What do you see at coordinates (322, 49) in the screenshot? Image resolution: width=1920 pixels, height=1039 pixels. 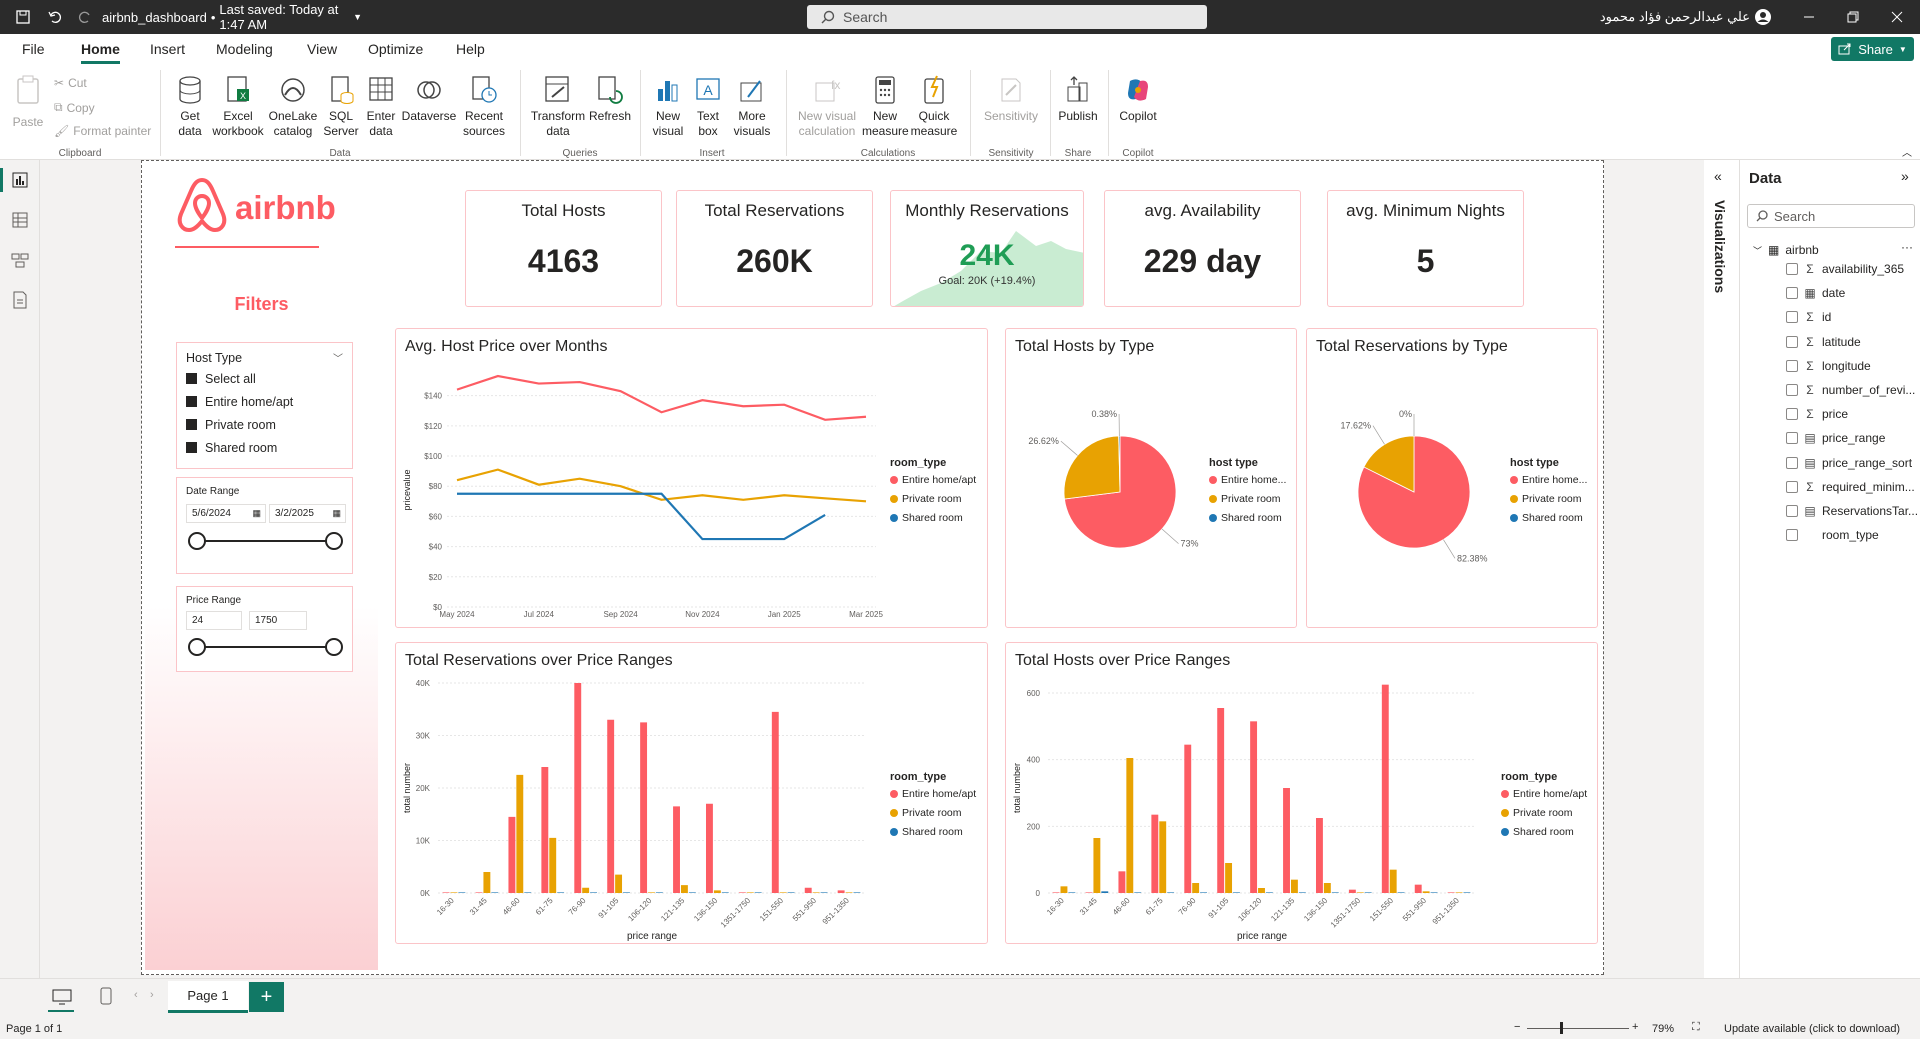 I see `menu-view: View` at bounding box center [322, 49].